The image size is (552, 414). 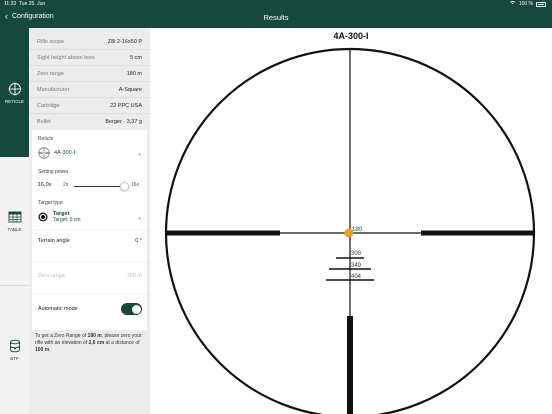 What do you see at coordinates (131, 309) in the screenshot?
I see `automatic-mode-toggle` at bounding box center [131, 309].